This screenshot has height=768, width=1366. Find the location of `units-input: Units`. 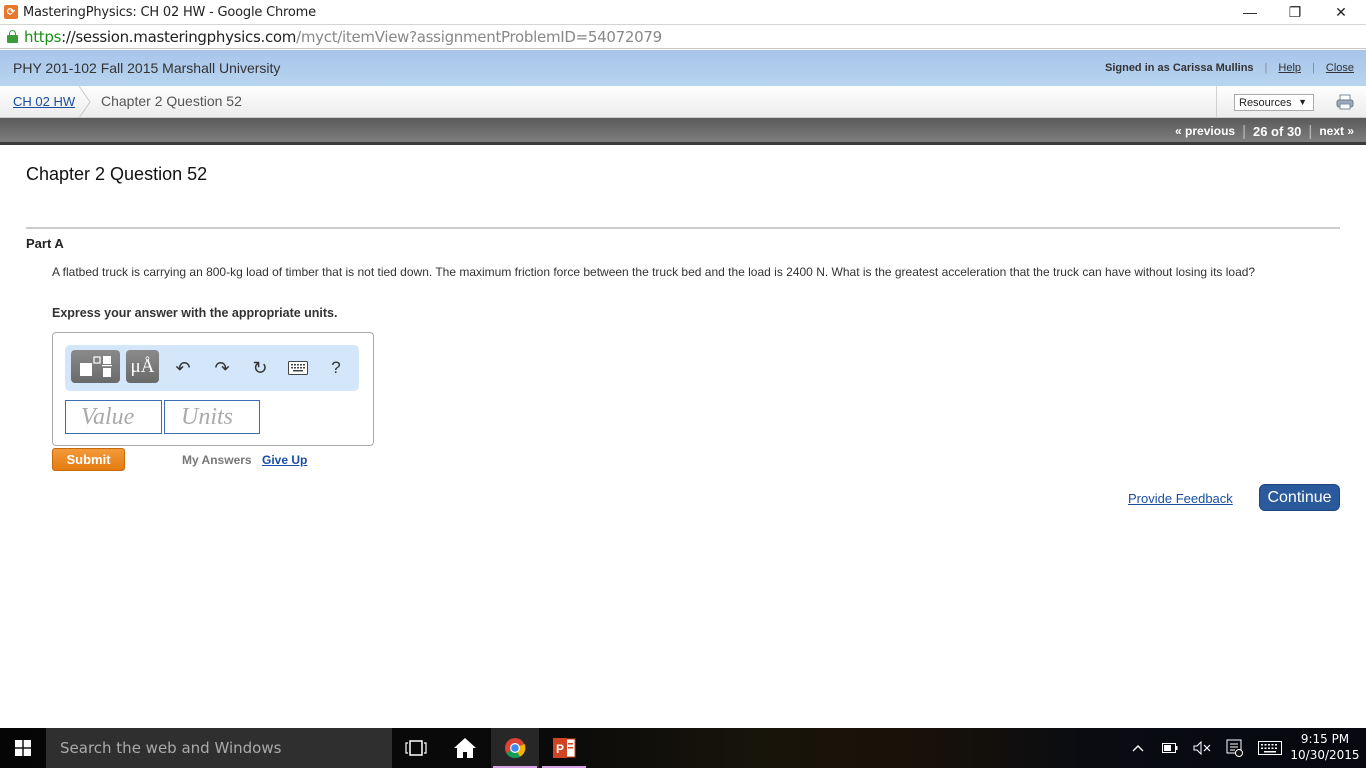

units-input: Units is located at coordinates (212, 417).